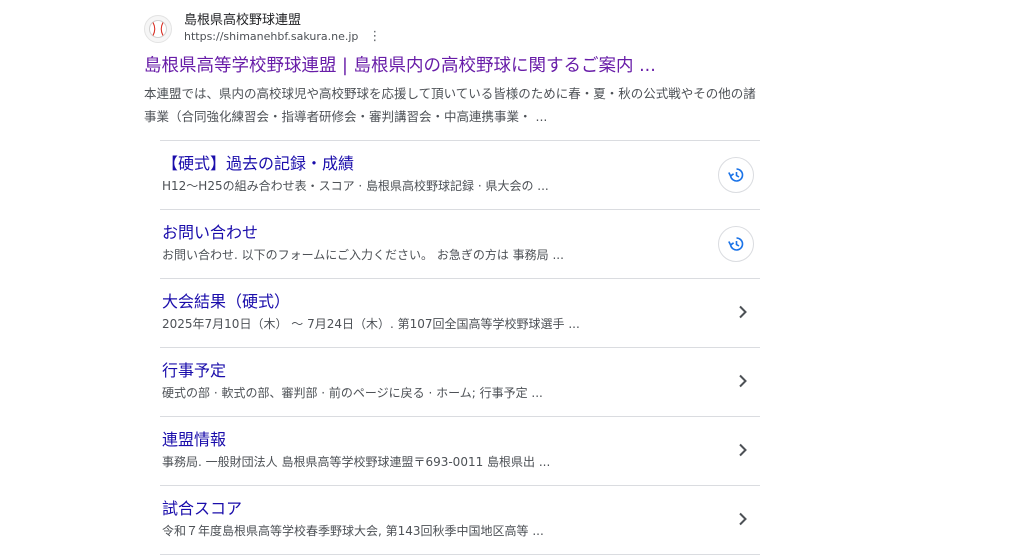 This screenshot has height=555, width=1024. I want to click on sitelink-title: 連盟情報, so click(194, 440).